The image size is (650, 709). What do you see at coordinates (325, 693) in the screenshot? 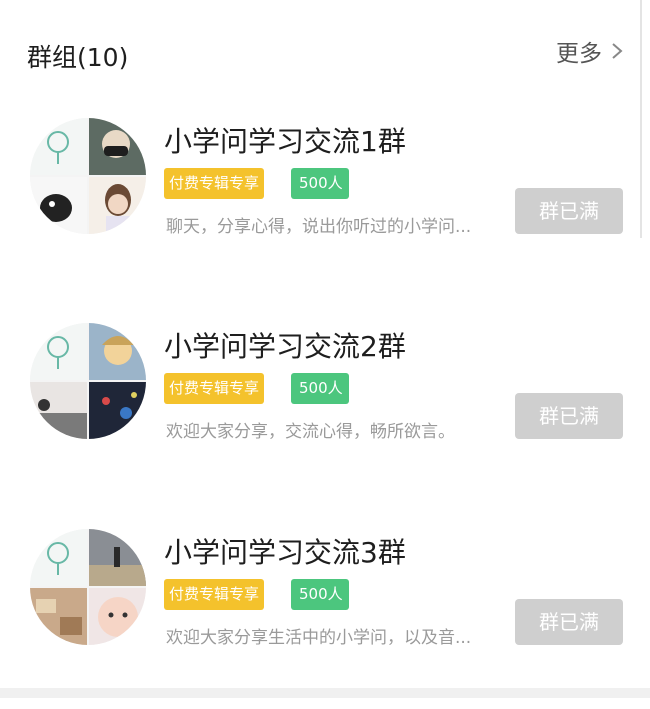
I see `bottom-separator` at bounding box center [325, 693].